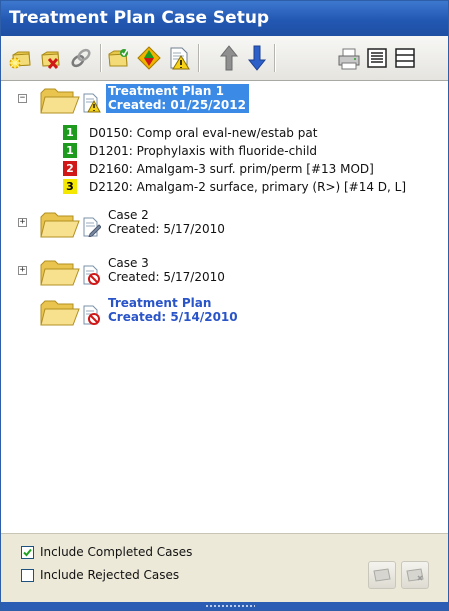  Describe the element at coordinates (229, 58) in the screenshot. I see `move-up-icon` at that location.